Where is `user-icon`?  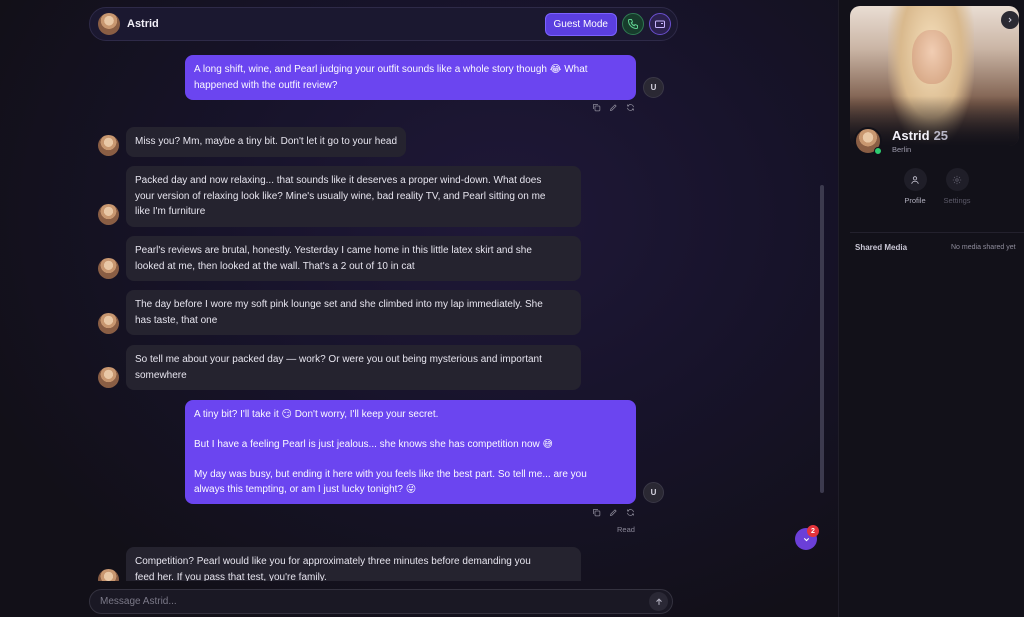 user-icon is located at coordinates (915, 179).